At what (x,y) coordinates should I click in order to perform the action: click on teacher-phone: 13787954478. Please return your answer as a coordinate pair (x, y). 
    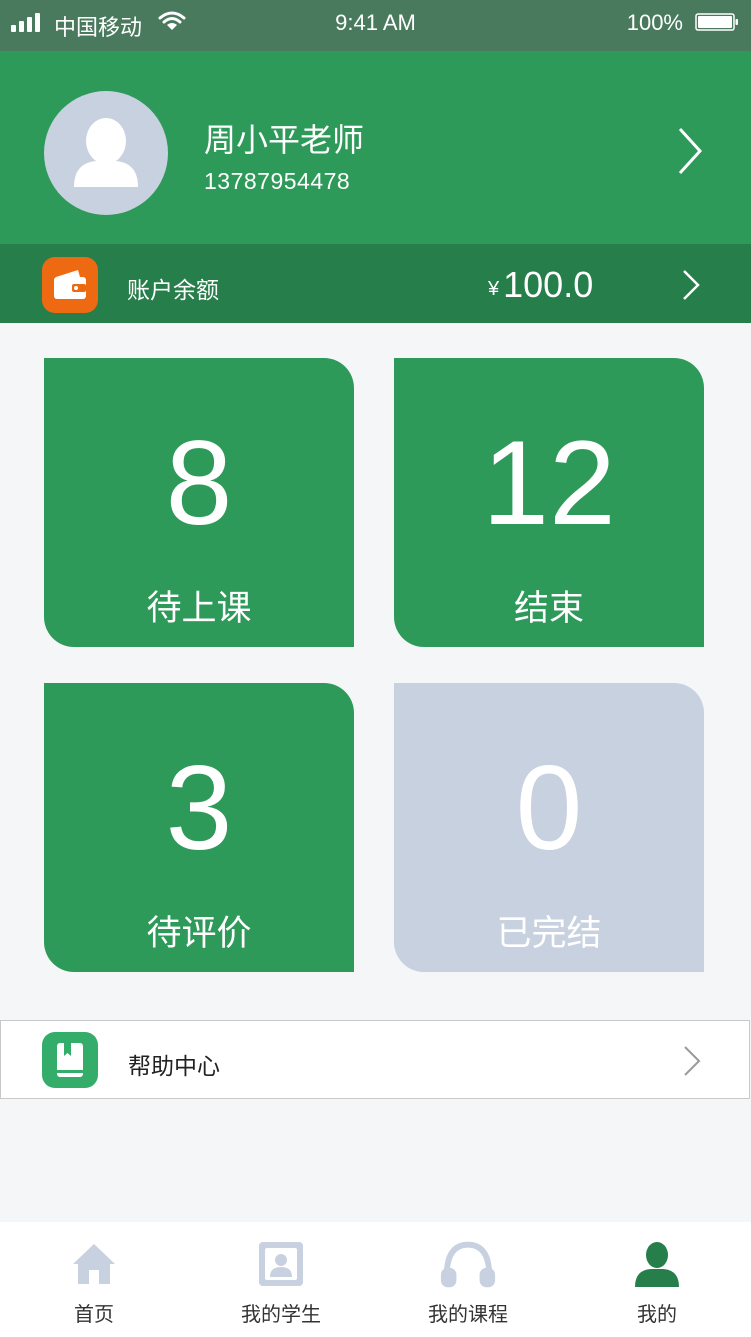
    Looking at the image, I should click on (277, 181).